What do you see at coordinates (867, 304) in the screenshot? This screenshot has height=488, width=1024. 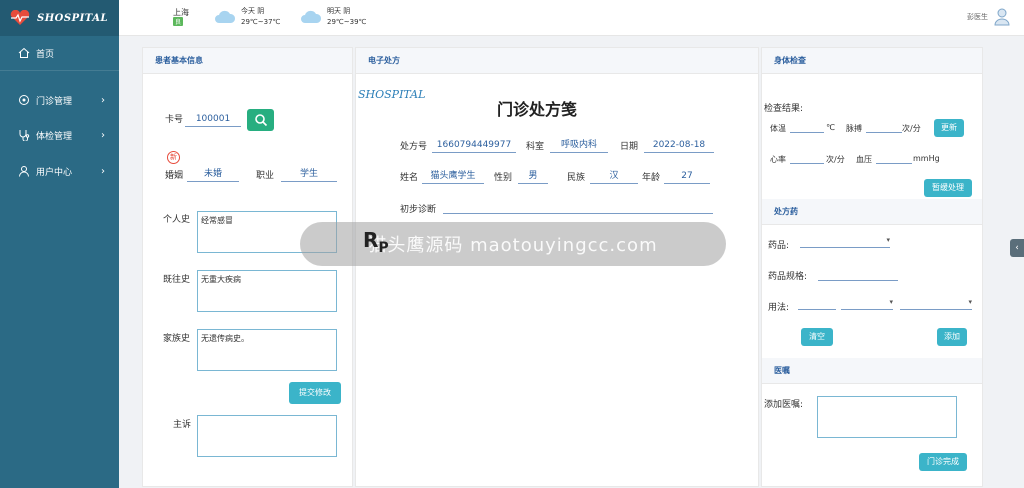 I see `usage-select-2: ▾` at bounding box center [867, 304].